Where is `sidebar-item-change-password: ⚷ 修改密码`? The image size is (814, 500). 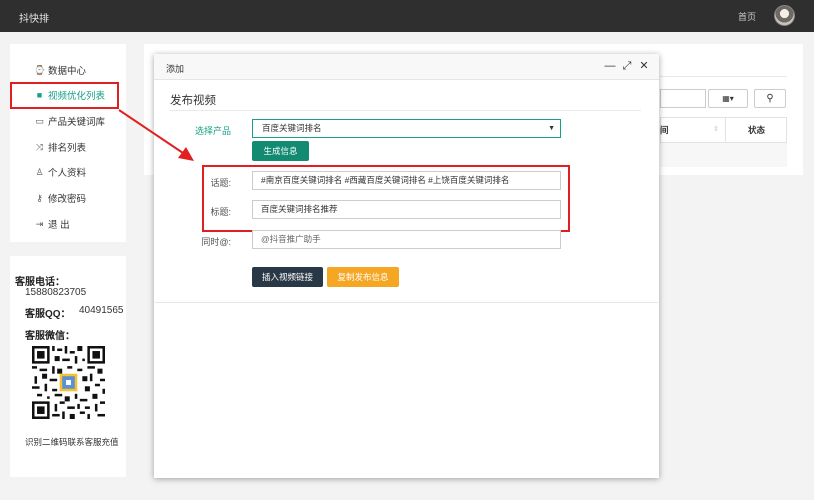 sidebar-item-change-password: ⚷ 修改密码 is located at coordinates (68, 198).